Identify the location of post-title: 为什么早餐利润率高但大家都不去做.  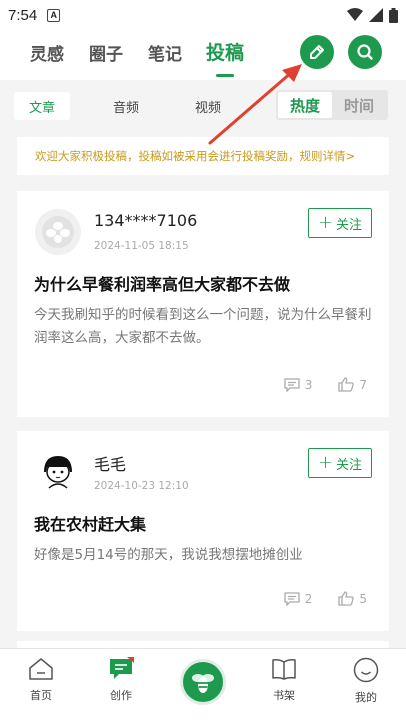
(162, 283).